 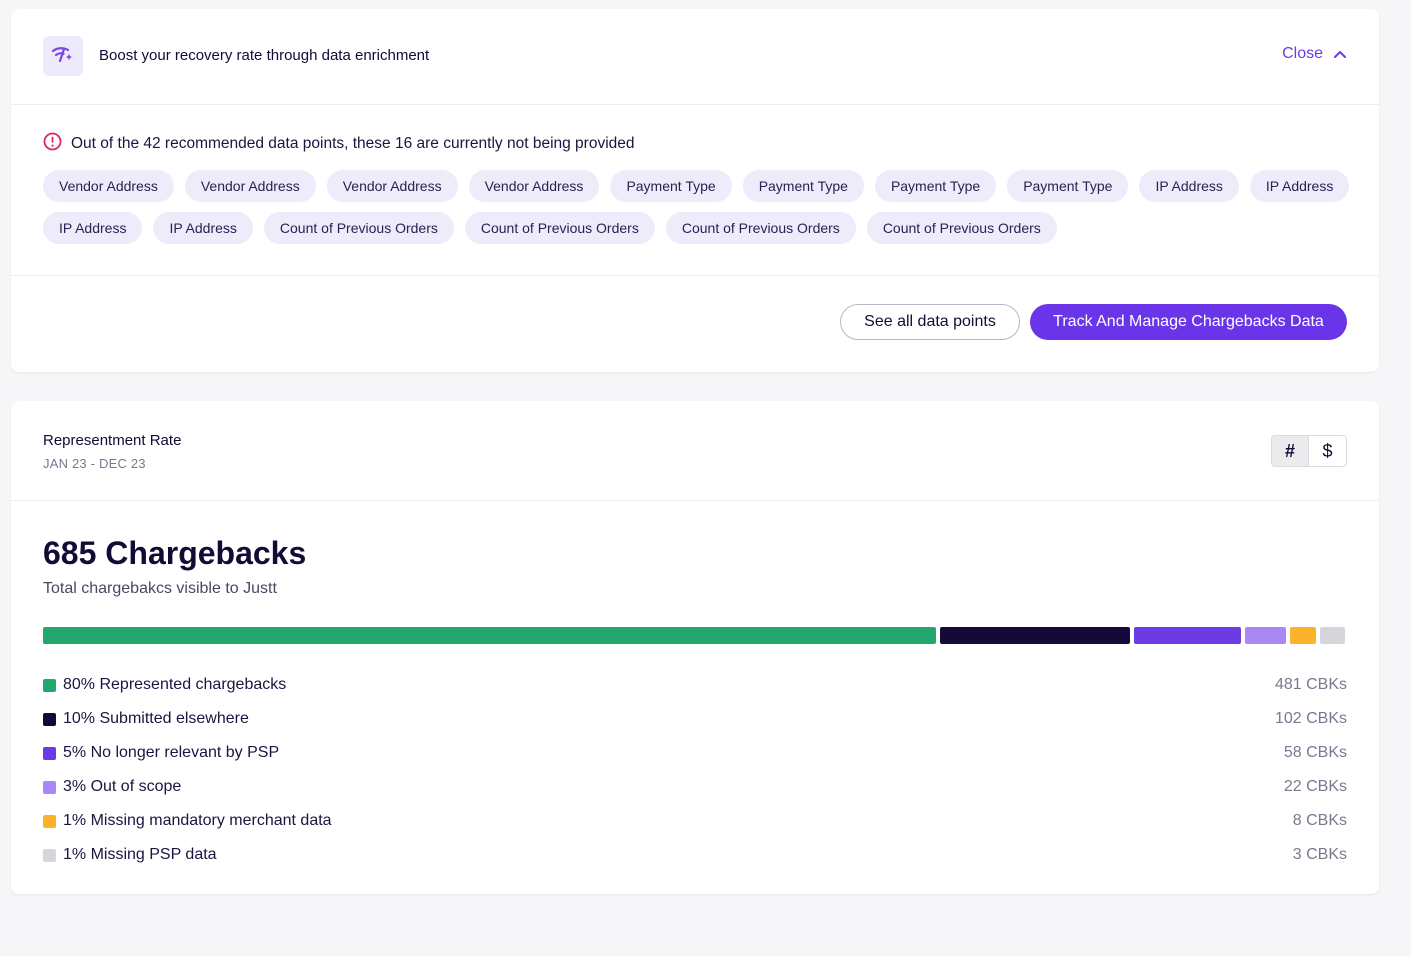 I want to click on enrichment-icon-box, so click(x=63, y=56).